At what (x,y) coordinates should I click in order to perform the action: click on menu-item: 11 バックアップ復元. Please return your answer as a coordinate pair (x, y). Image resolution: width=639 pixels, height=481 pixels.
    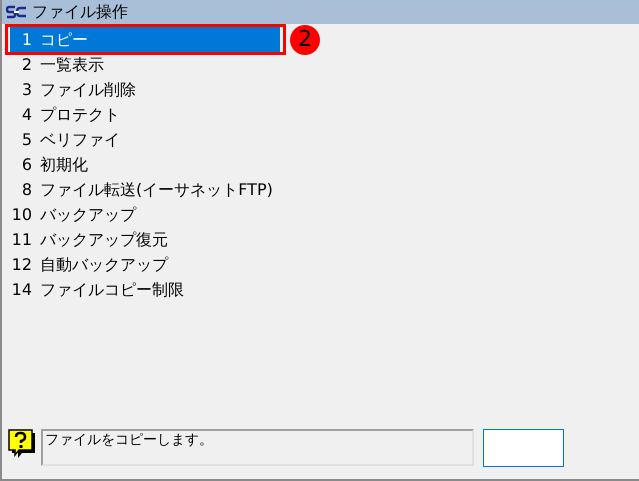
    Looking at the image, I should click on (145, 239).